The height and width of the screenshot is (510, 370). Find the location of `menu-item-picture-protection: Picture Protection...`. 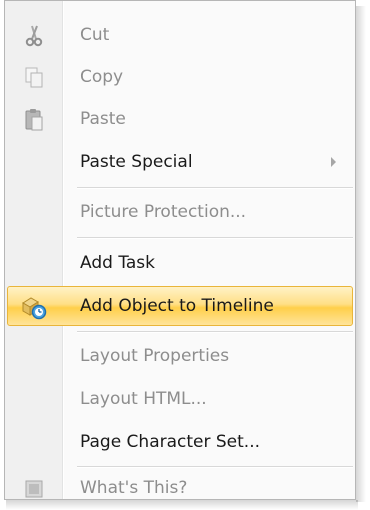

menu-item-picture-protection: Picture Protection... is located at coordinates (180, 212).